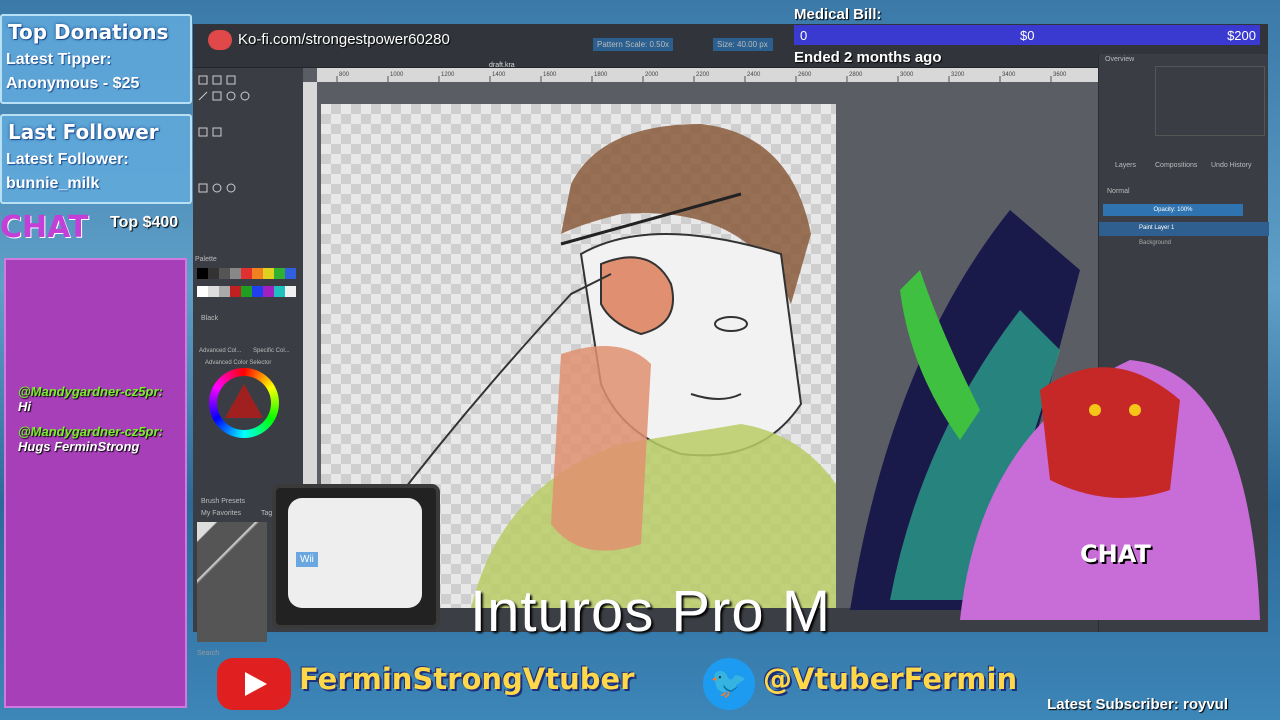  I want to click on latest-follower-value: bunnie_milk, so click(53, 183).